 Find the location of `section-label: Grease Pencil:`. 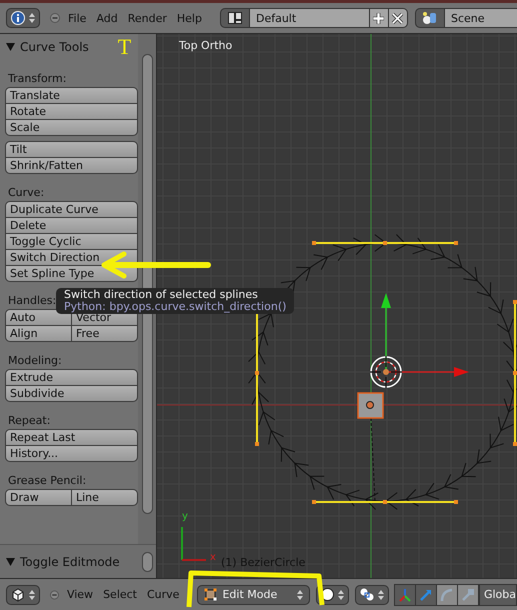

section-label: Grease Pencil: is located at coordinates (46, 481).